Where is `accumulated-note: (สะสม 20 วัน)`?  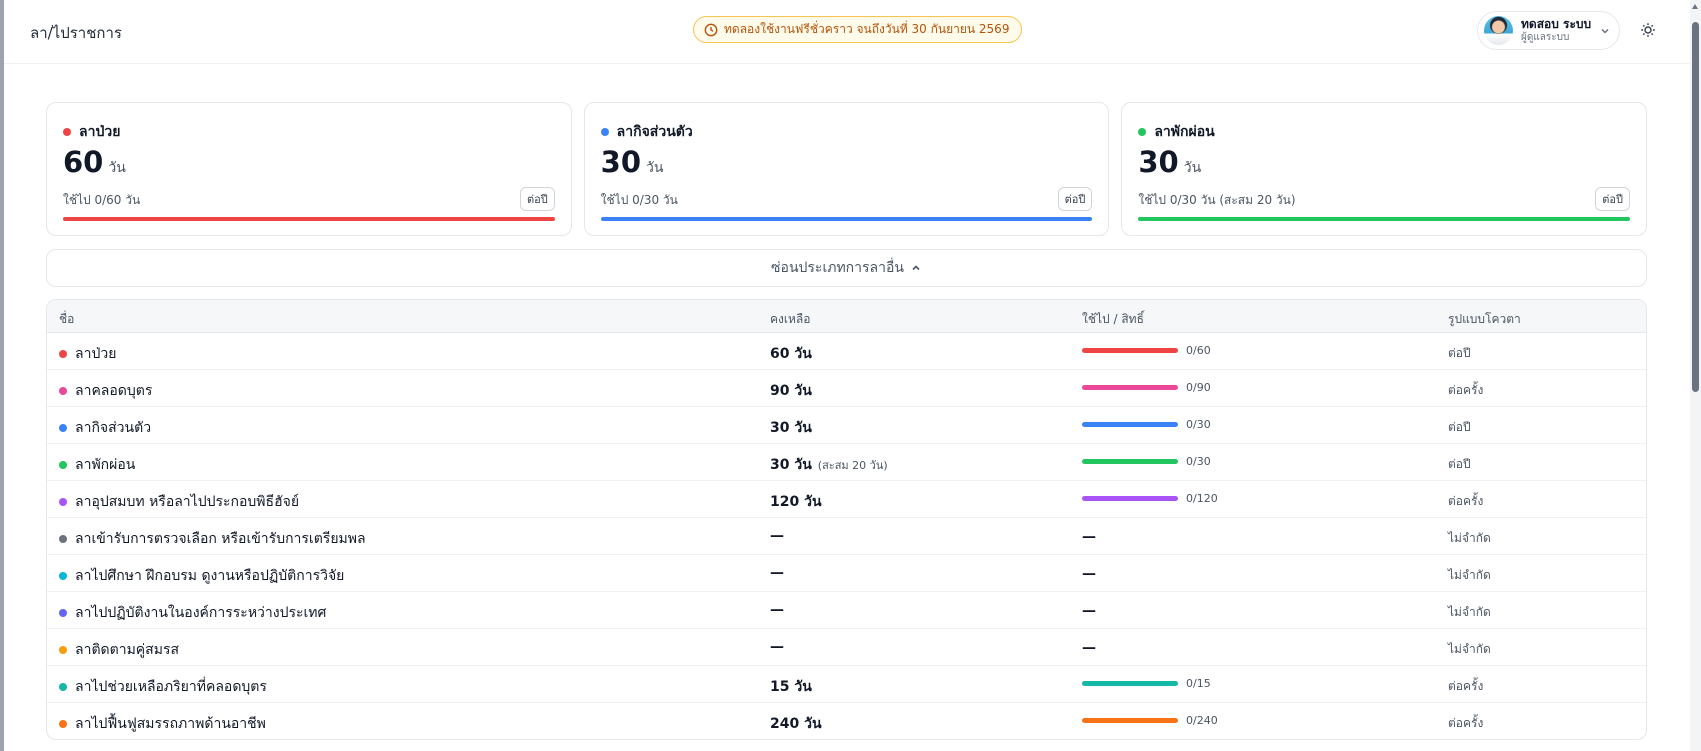
accumulated-note: (สะสม 20 วัน) is located at coordinates (852, 465).